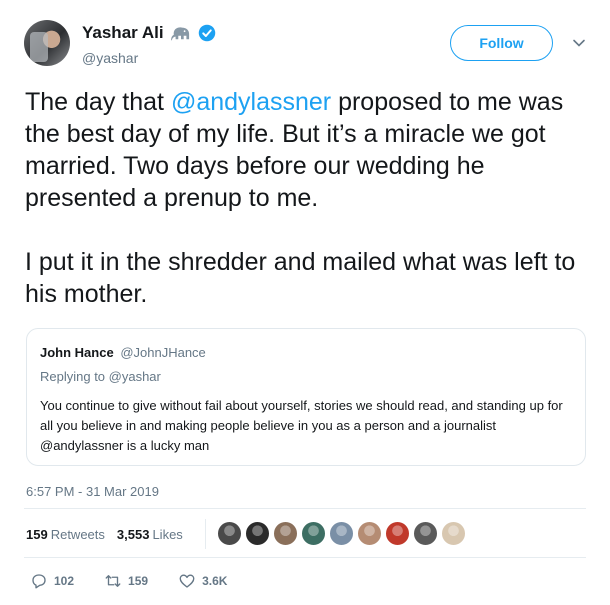  I want to click on follow-button: Follow, so click(501, 43).